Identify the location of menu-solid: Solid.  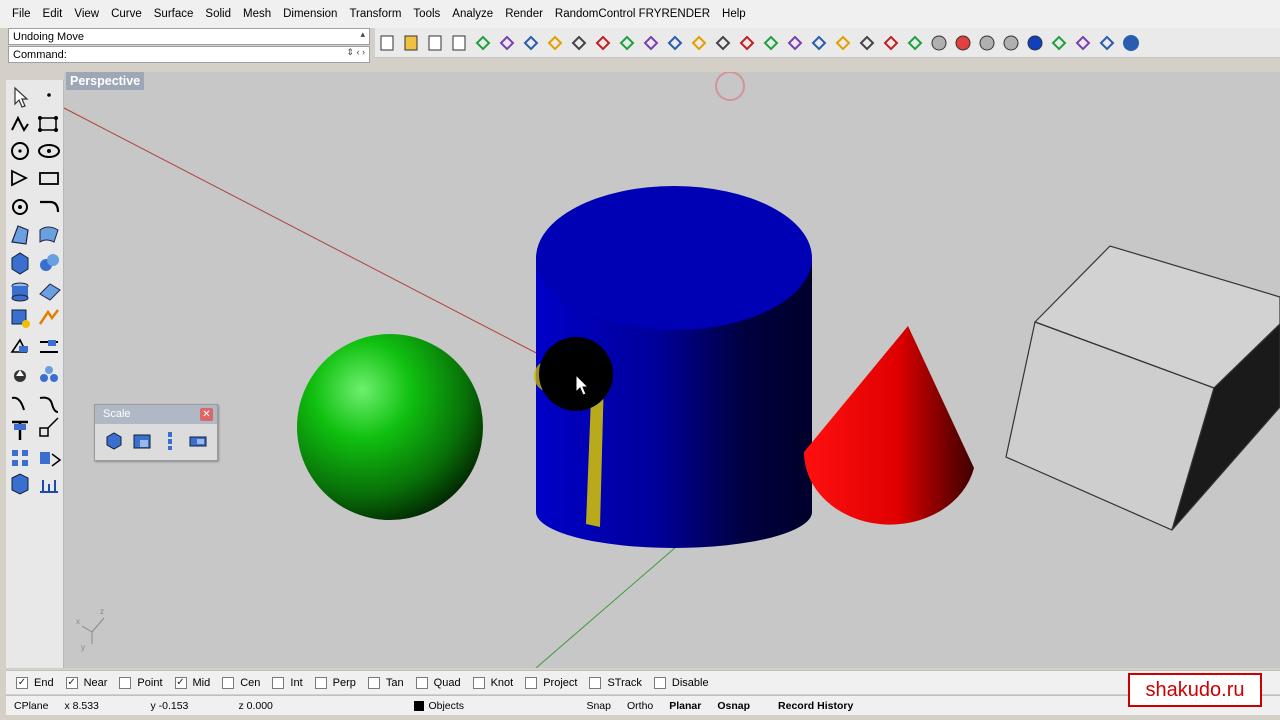
(218, 14).